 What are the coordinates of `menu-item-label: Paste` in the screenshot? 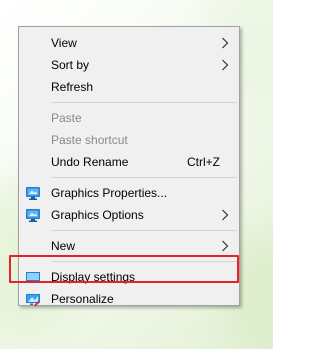 It's located at (66, 118).